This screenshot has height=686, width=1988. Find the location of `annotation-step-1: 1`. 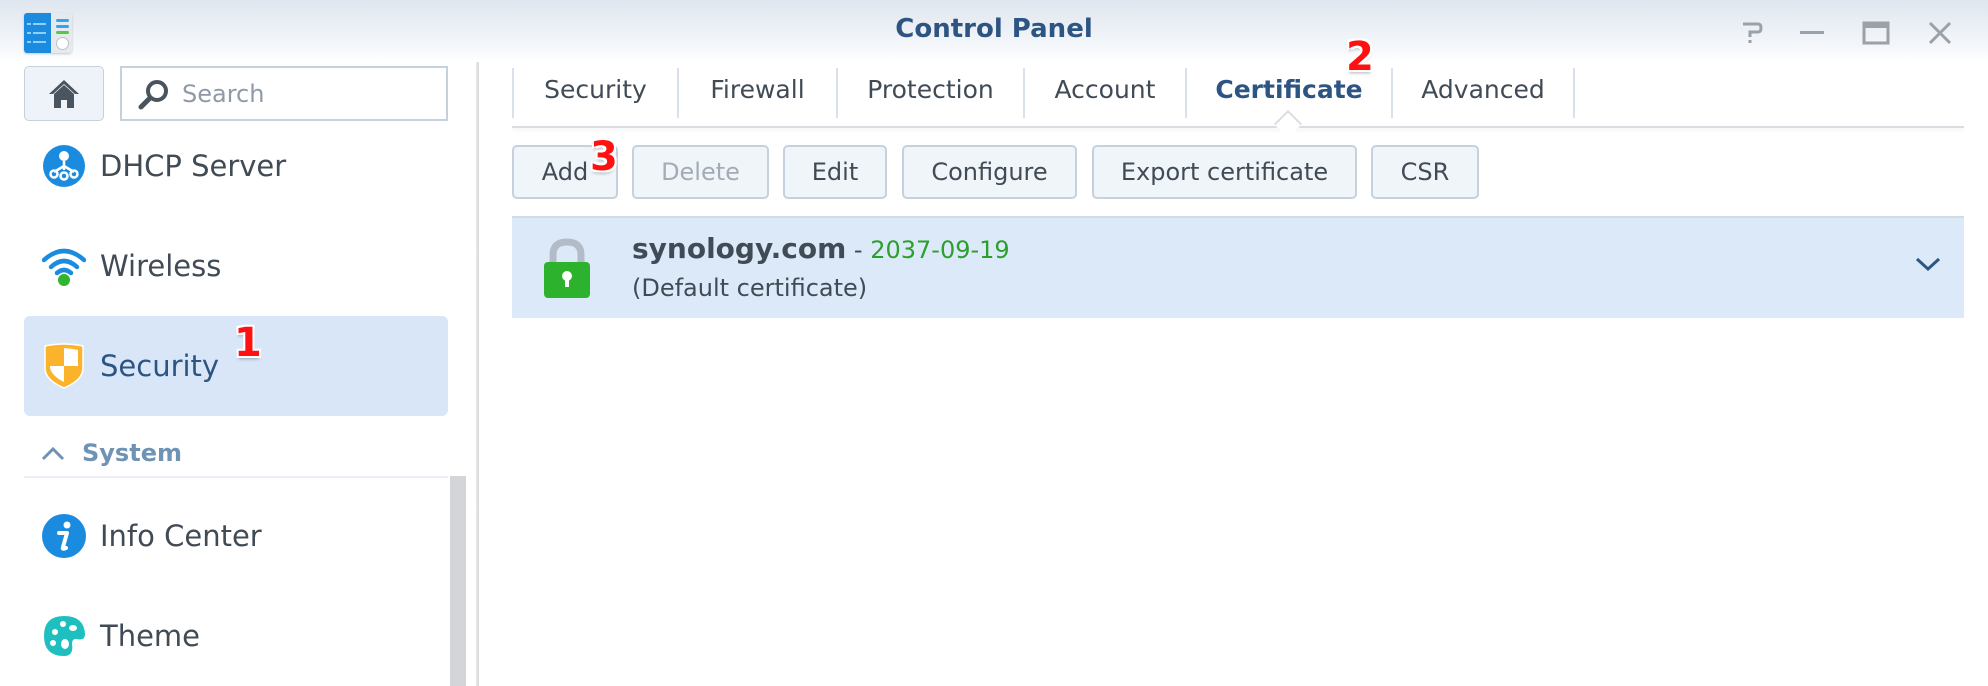

annotation-step-1: 1 is located at coordinates (248, 343).